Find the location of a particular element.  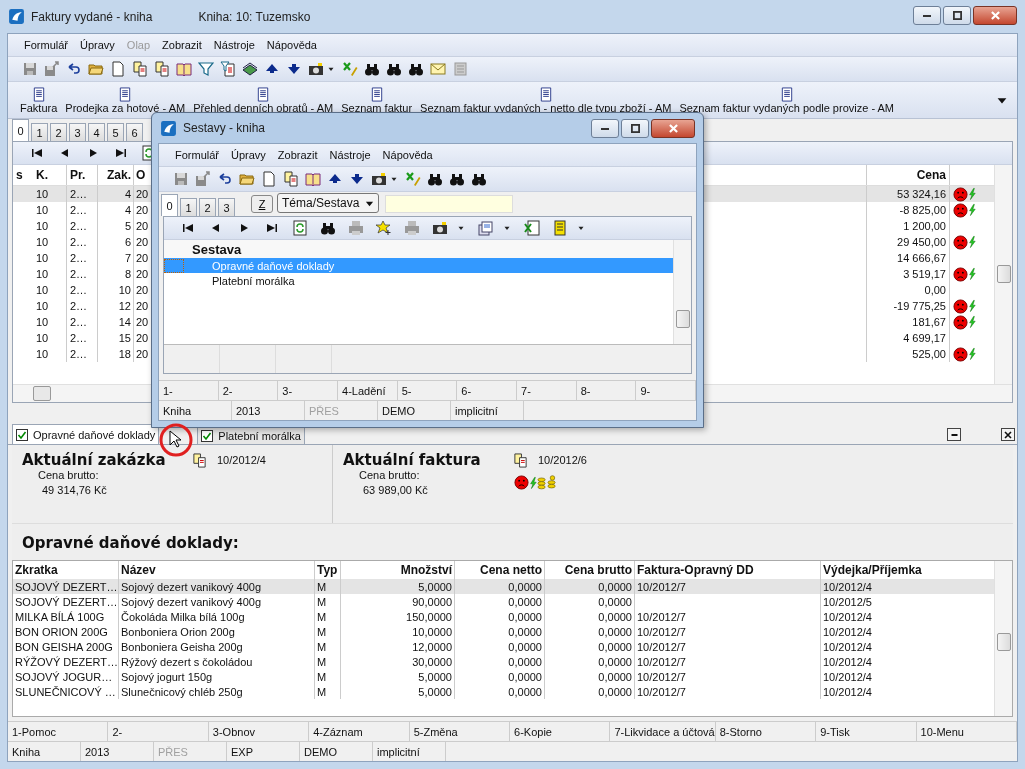

table-row: SLUNEČNICOVÝ … Slunečnicový chléb 250g M 5,0000 0,0000 0,0000 10/2012/7 10/2012/4 is located at coordinates (503, 691).